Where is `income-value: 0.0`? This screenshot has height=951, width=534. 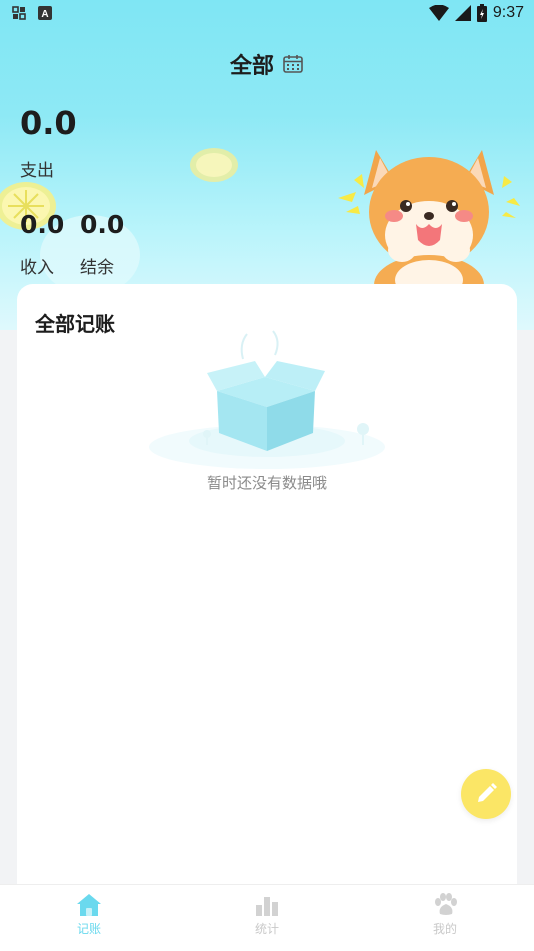 income-value: 0.0 is located at coordinates (42, 224).